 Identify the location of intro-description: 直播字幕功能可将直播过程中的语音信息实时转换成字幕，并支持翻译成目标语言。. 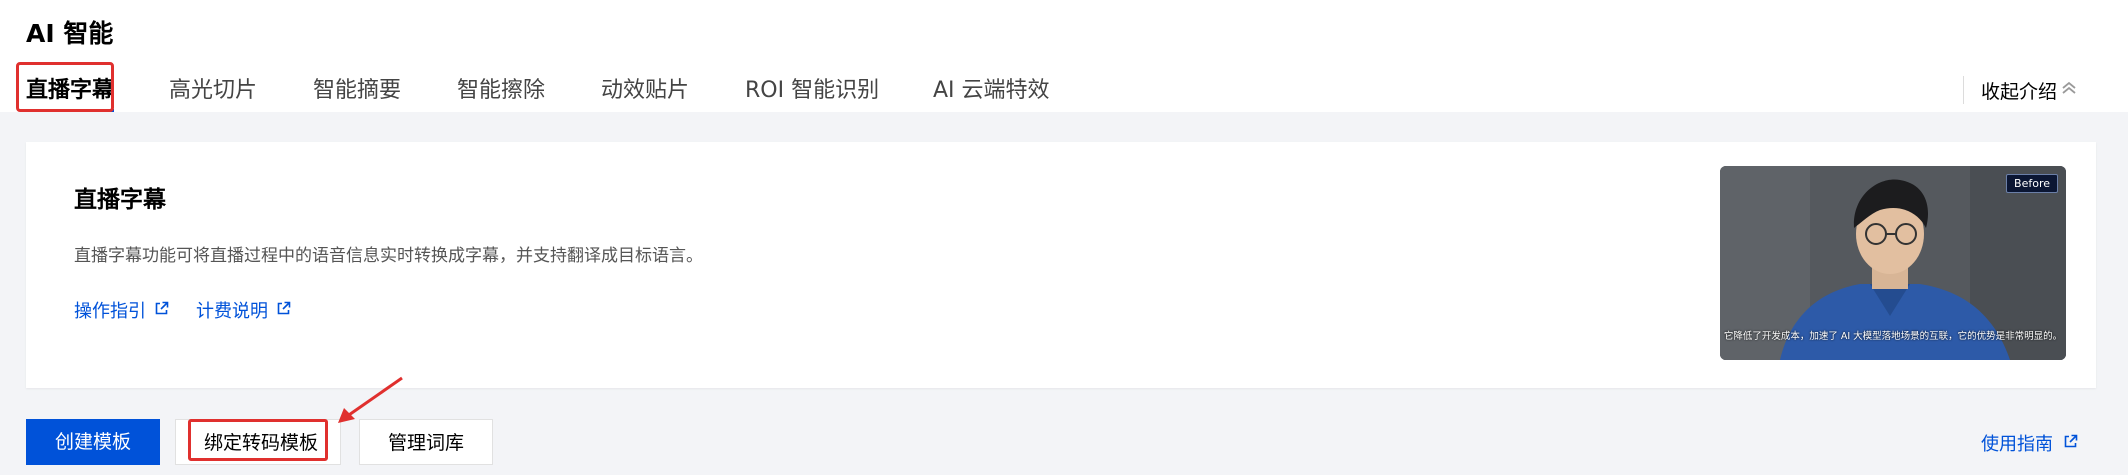
(388, 256).